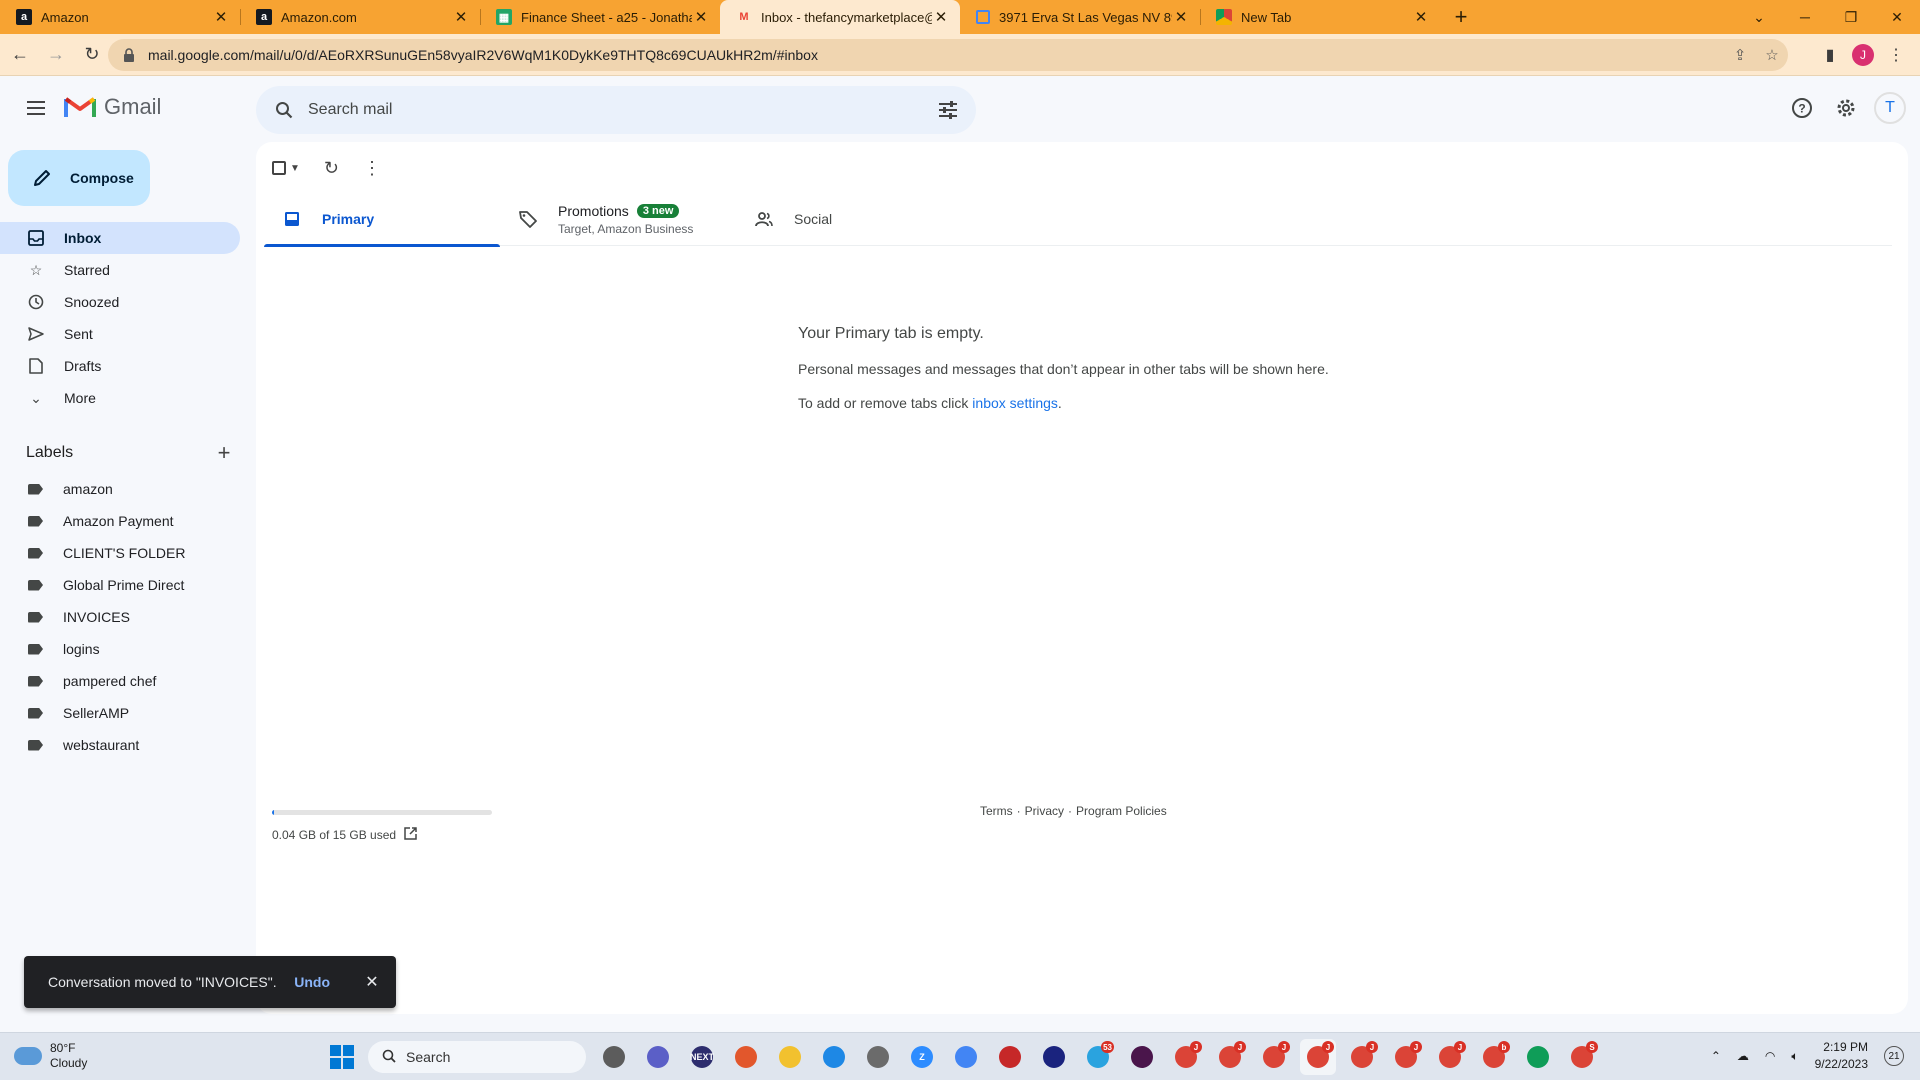  I want to click on clock: 2:19 PM 9/22/2023, so click(1841, 1056).